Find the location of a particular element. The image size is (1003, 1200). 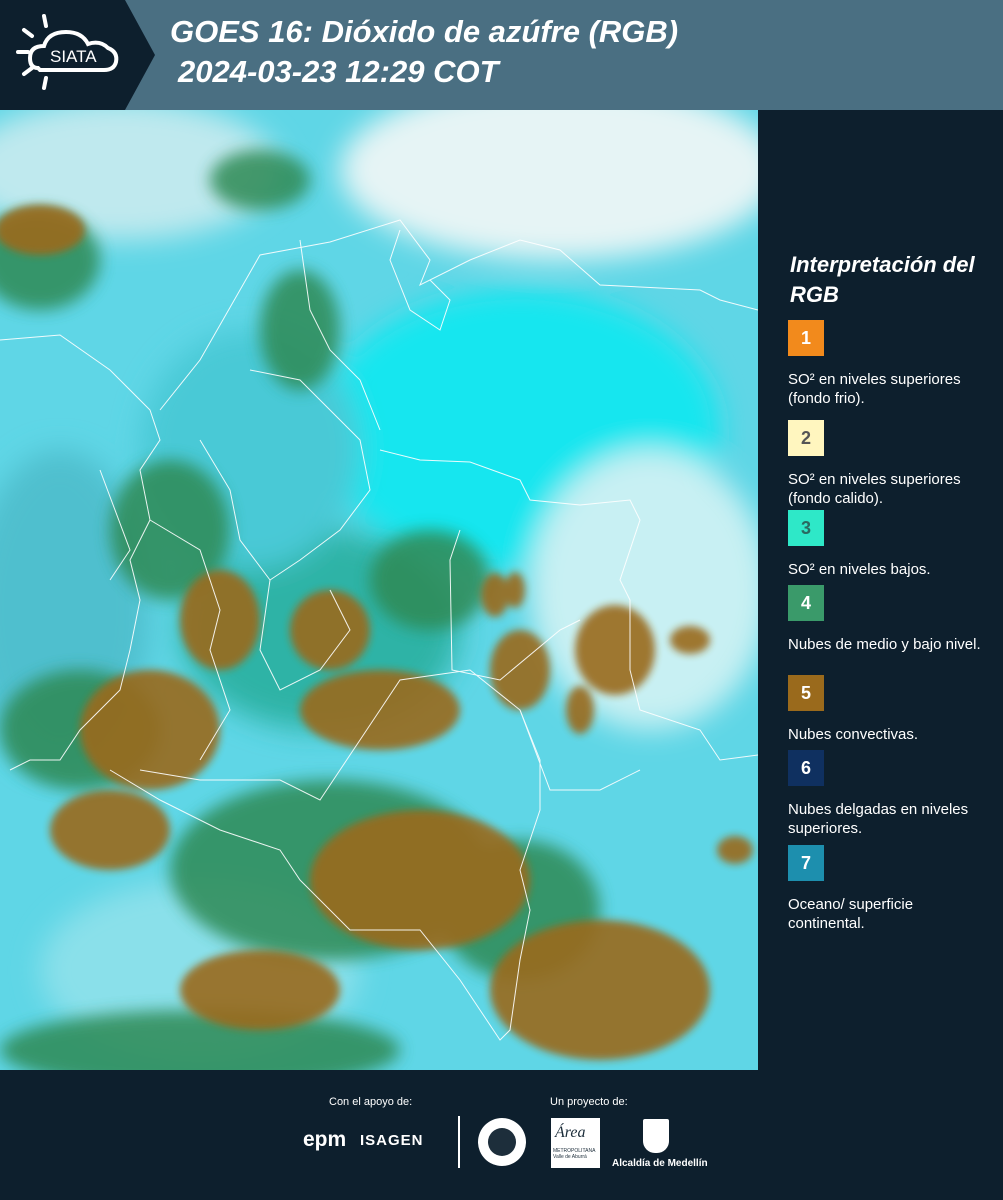

legend-title: Interpretación del RGB is located at coordinates (882, 279).